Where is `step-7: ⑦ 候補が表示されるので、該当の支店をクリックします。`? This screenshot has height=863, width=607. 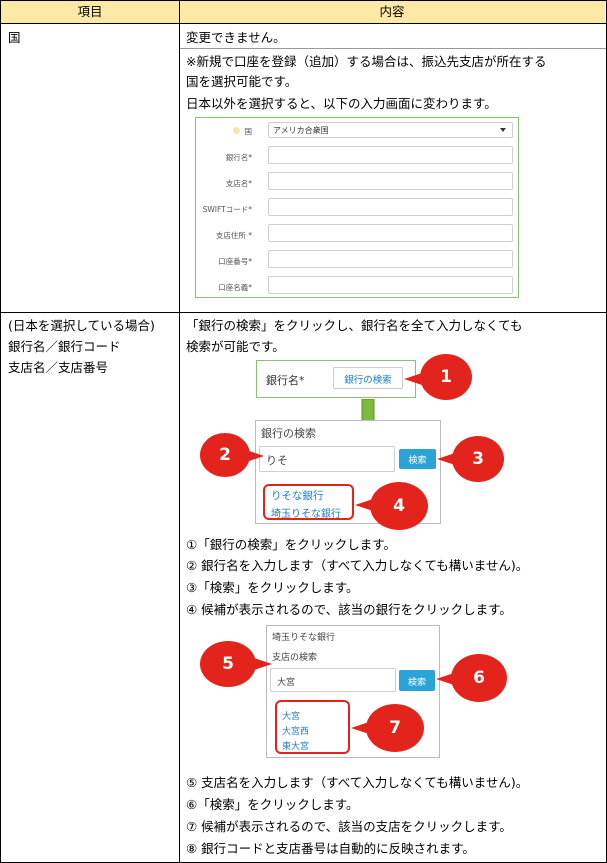 step-7: ⑦ 候補が表示されるので、該当の支店をクリックします。 is located at coordinates (349, 826).